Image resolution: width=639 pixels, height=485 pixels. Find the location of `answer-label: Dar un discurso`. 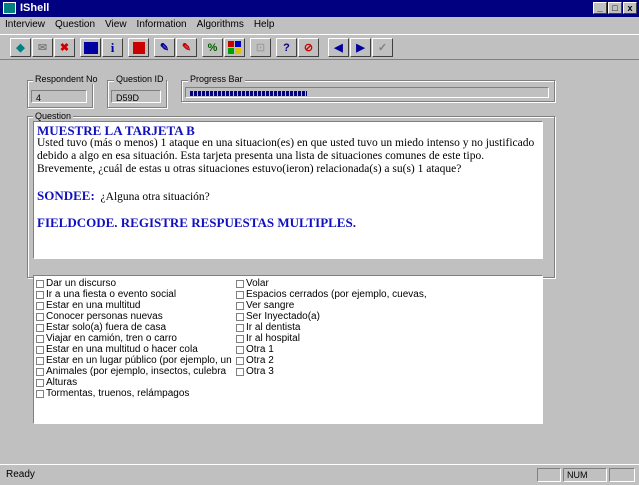

answer-label: Dar un discurso is located at coordinates (81, 283).